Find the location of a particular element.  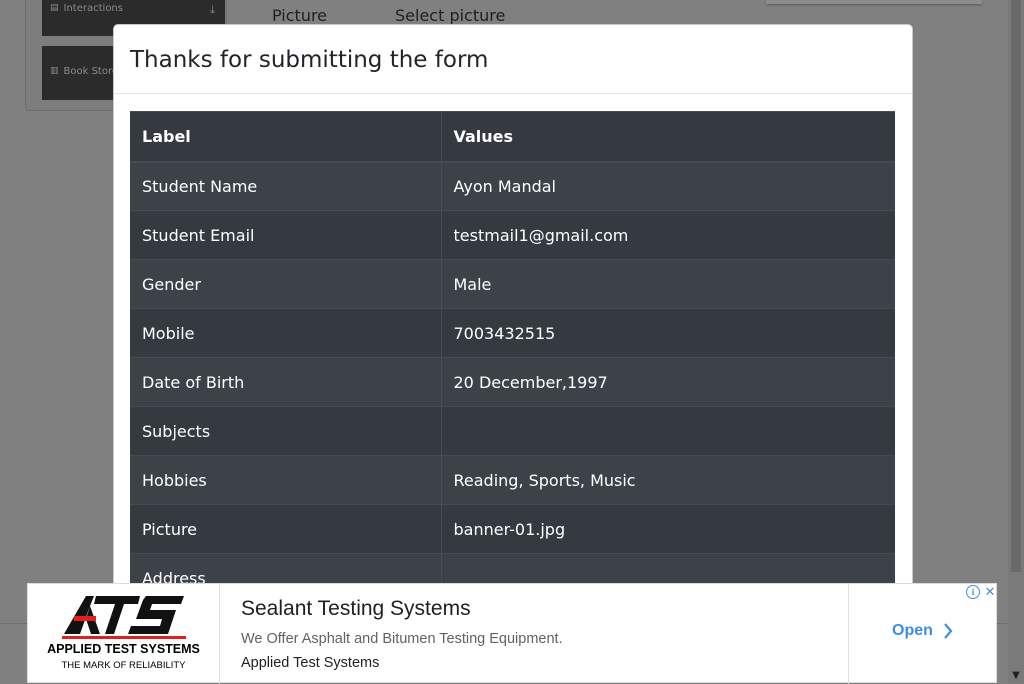

table-row: Date of Birth 20 December,1997 is located at coordinates (512, 382).